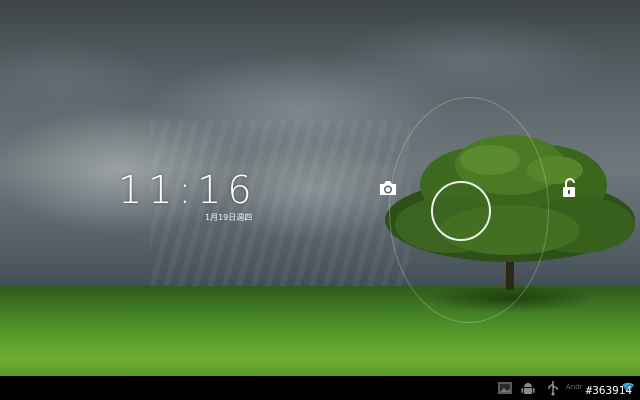 This screenshot has width=640, height=400. Describe the element at coordinates (574, 387) in the screenshot. I see `status-label: Andr` at that location.